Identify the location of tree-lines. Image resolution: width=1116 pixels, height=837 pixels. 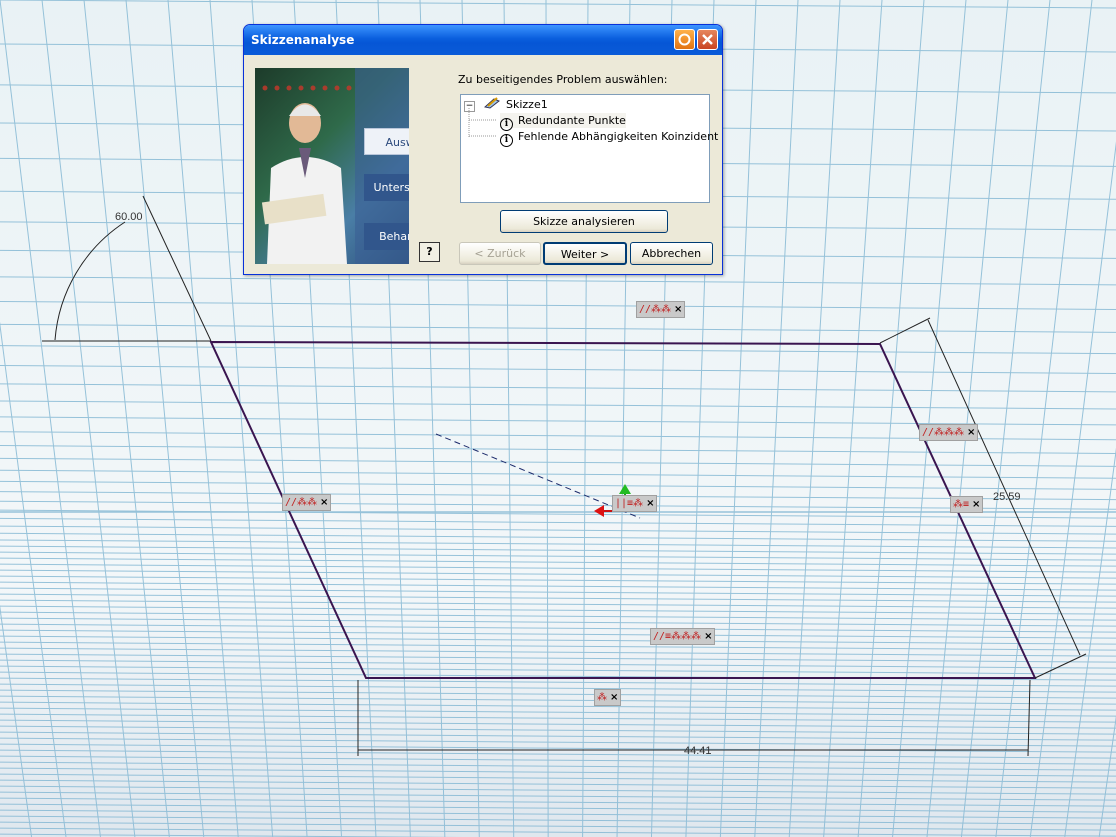
(482, 122).